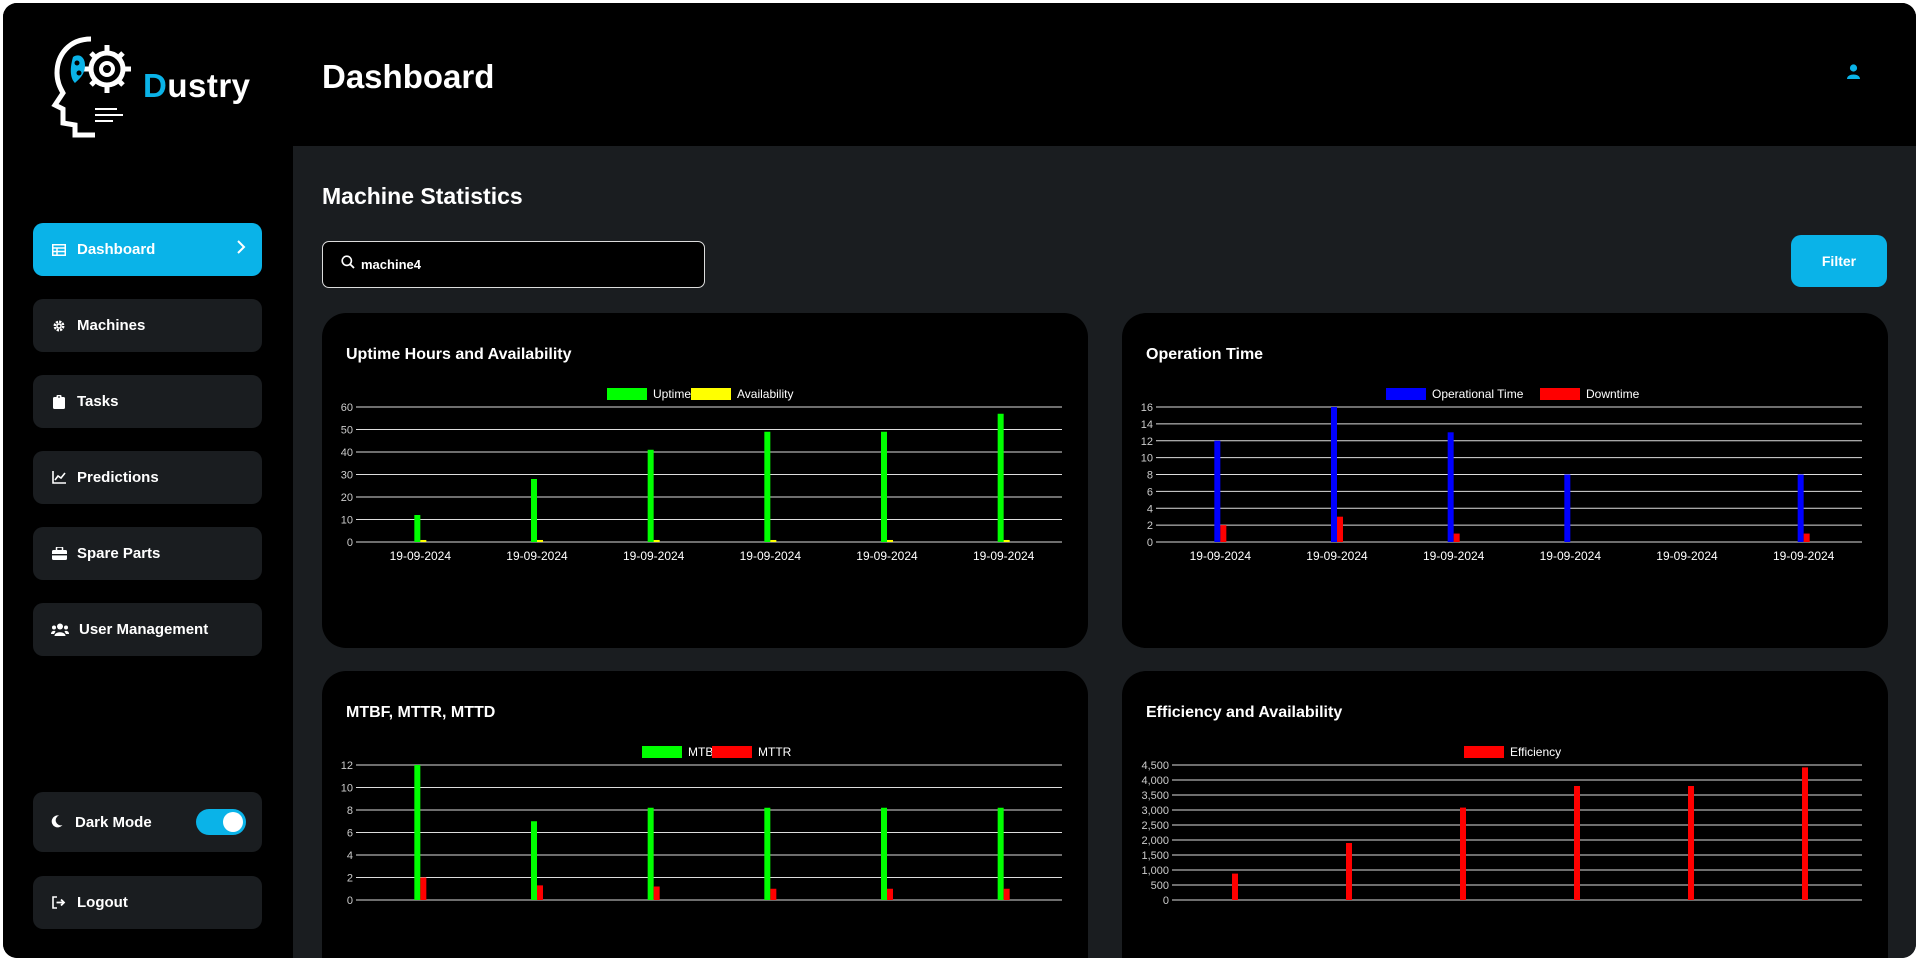 Image resolution: width=1919 pixels, height=958 pixels. What do you see at coordinates (408, 76) in the screenshot?
I see `page-title: Dashboard` at bounding box center [408, 76].